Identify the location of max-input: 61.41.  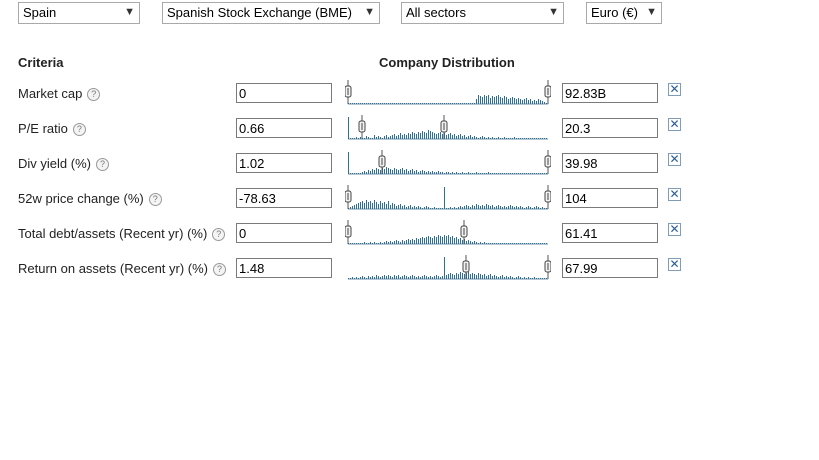
(610, 233).